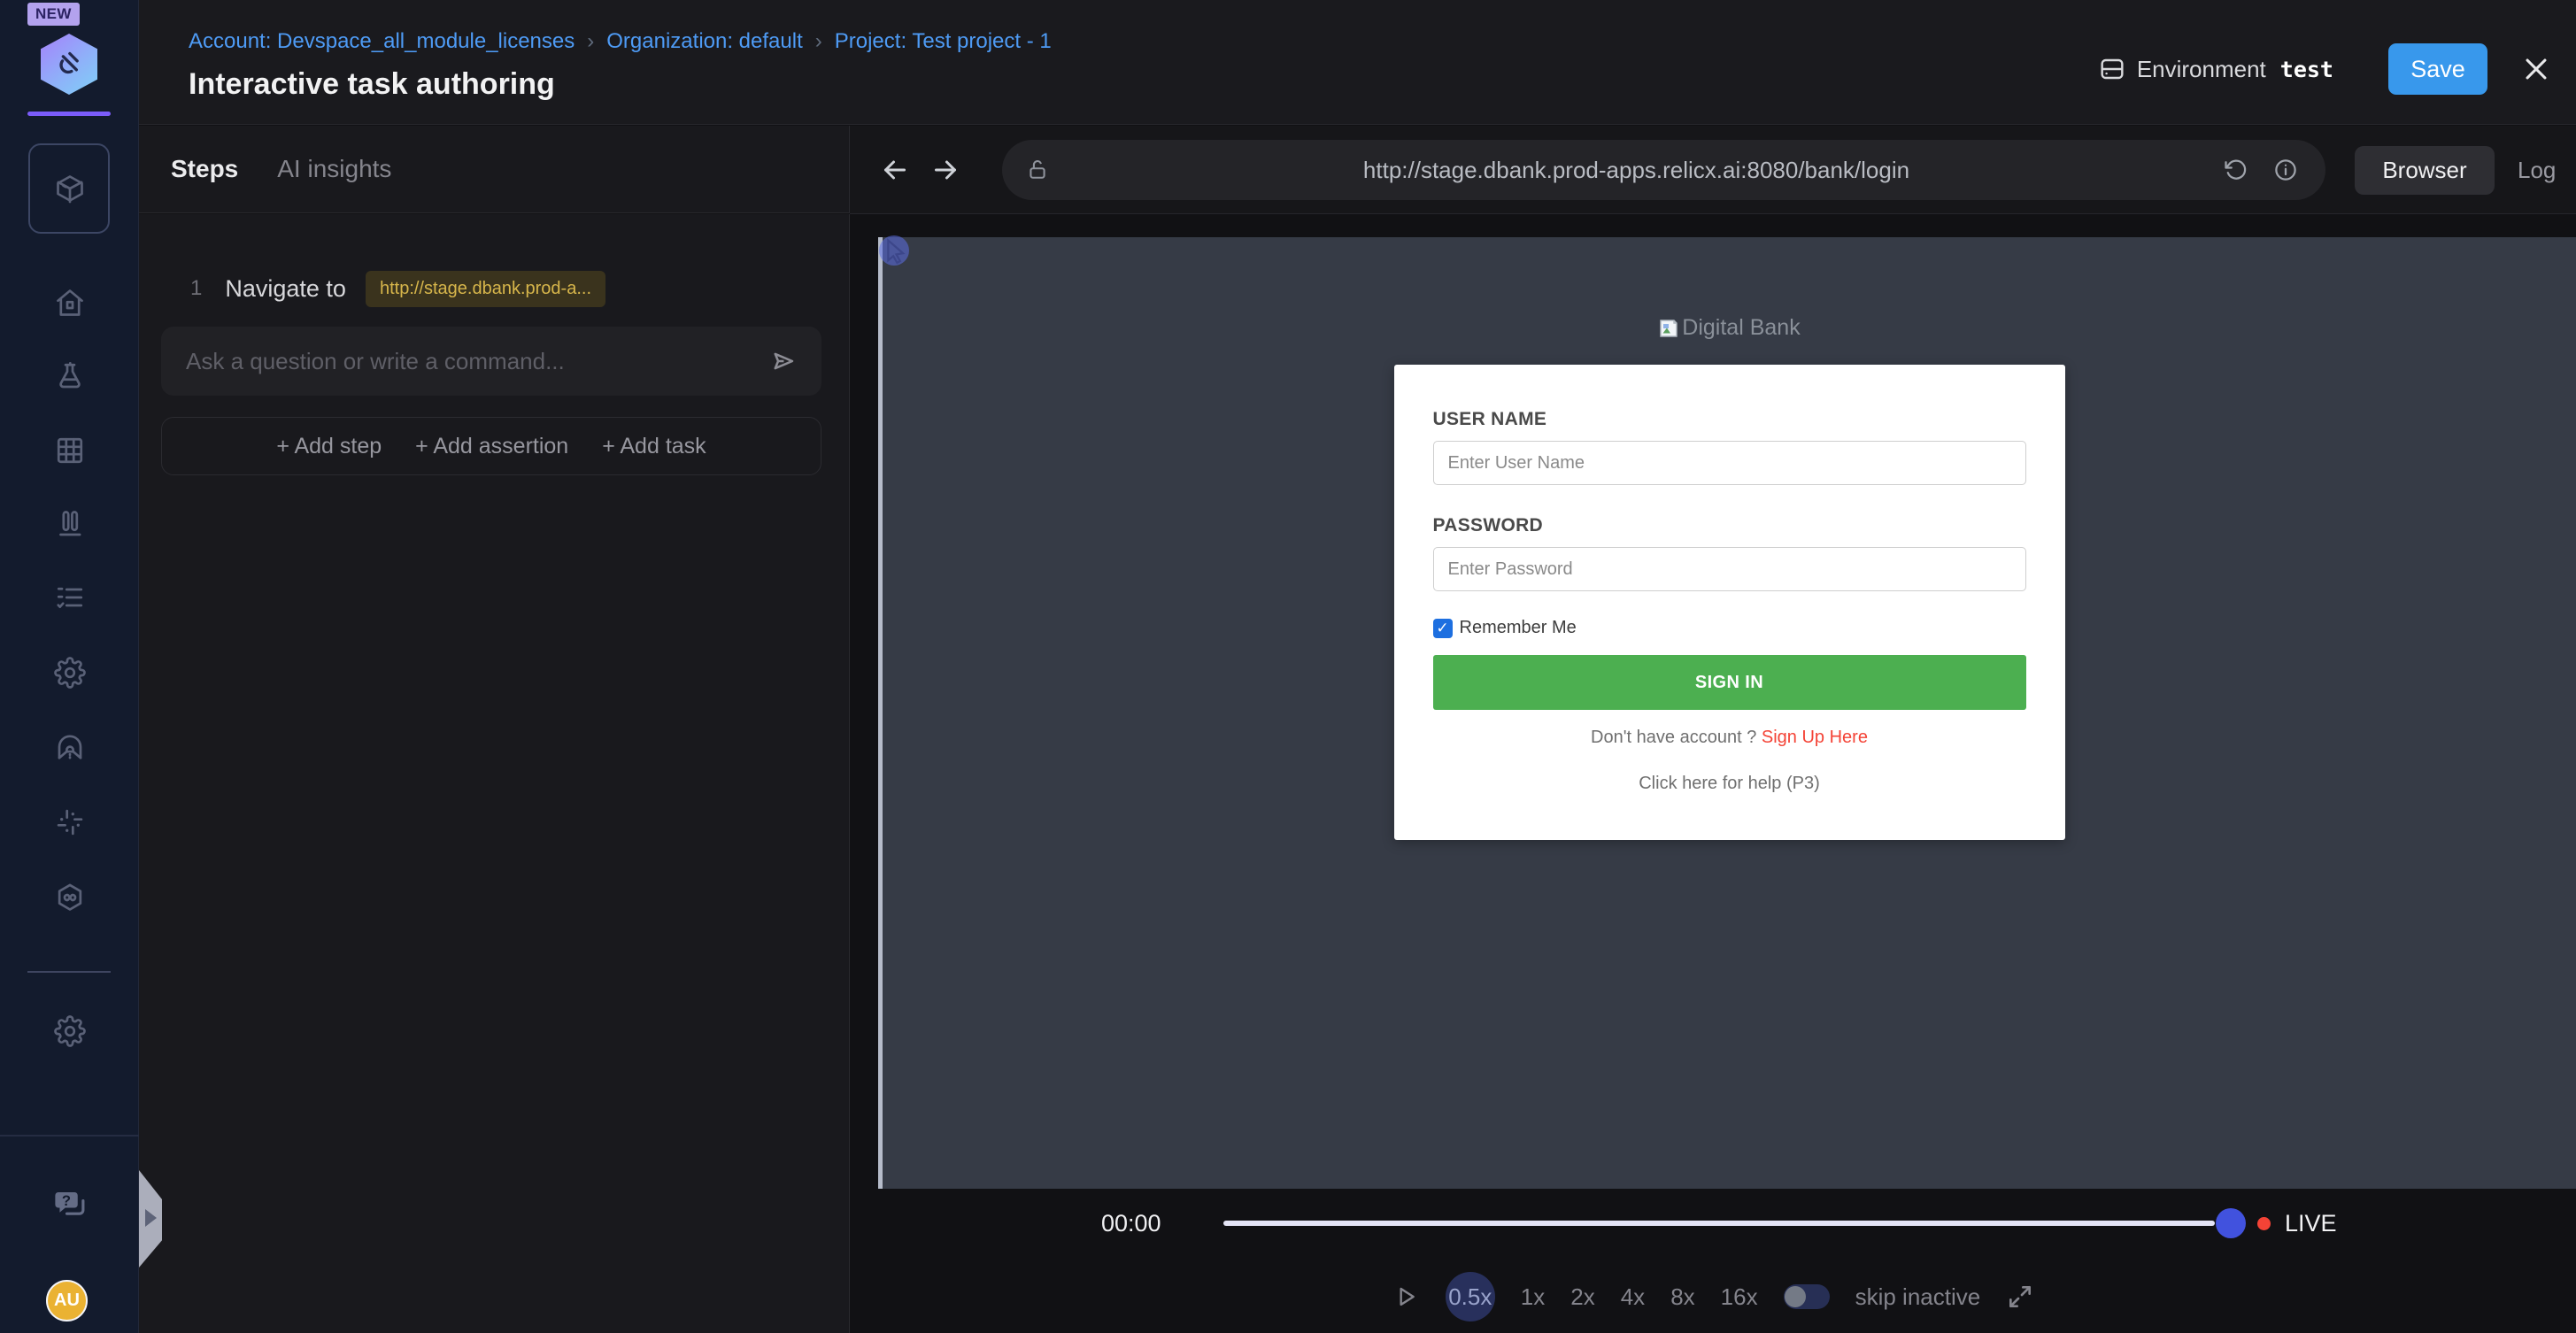  Describe the element at coordinates (196, 288) in the screenshot. I see `step-number: 1` at that location.